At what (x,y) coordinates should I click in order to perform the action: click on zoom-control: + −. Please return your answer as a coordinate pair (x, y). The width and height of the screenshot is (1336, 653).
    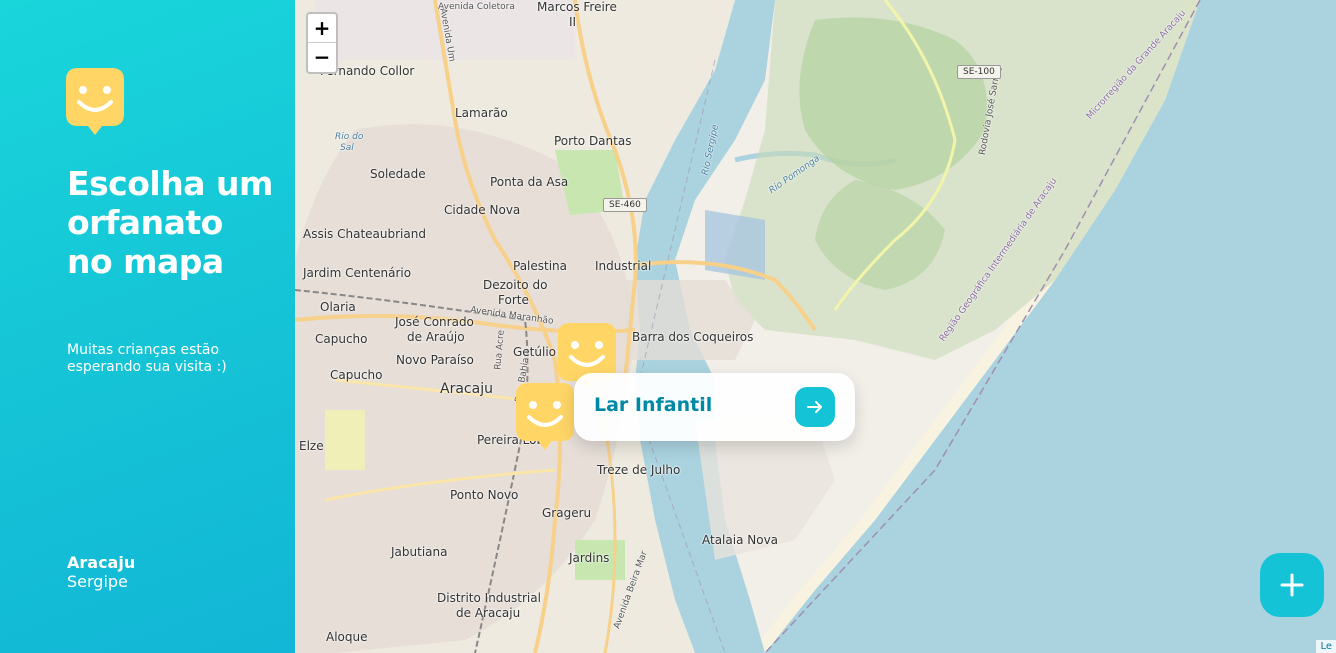
    Looking at the image, I should click on (322, 43).